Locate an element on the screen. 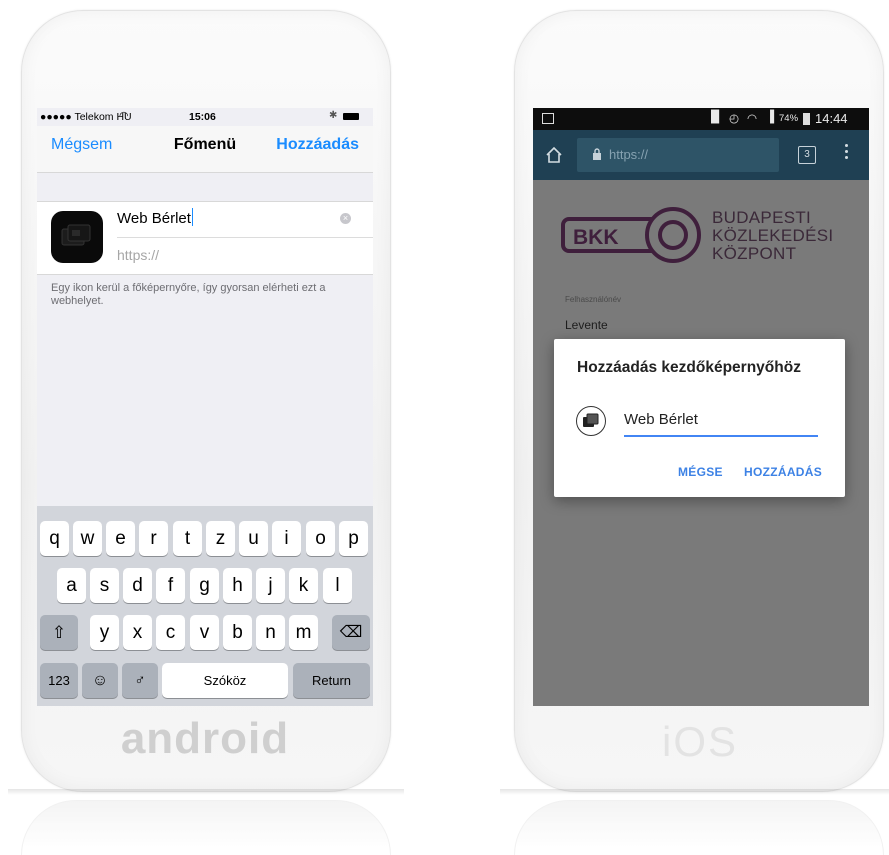 The width and height of the screenshot is (889, 855). backspace-icon: ⌫ is located at coordinates (351, 632).